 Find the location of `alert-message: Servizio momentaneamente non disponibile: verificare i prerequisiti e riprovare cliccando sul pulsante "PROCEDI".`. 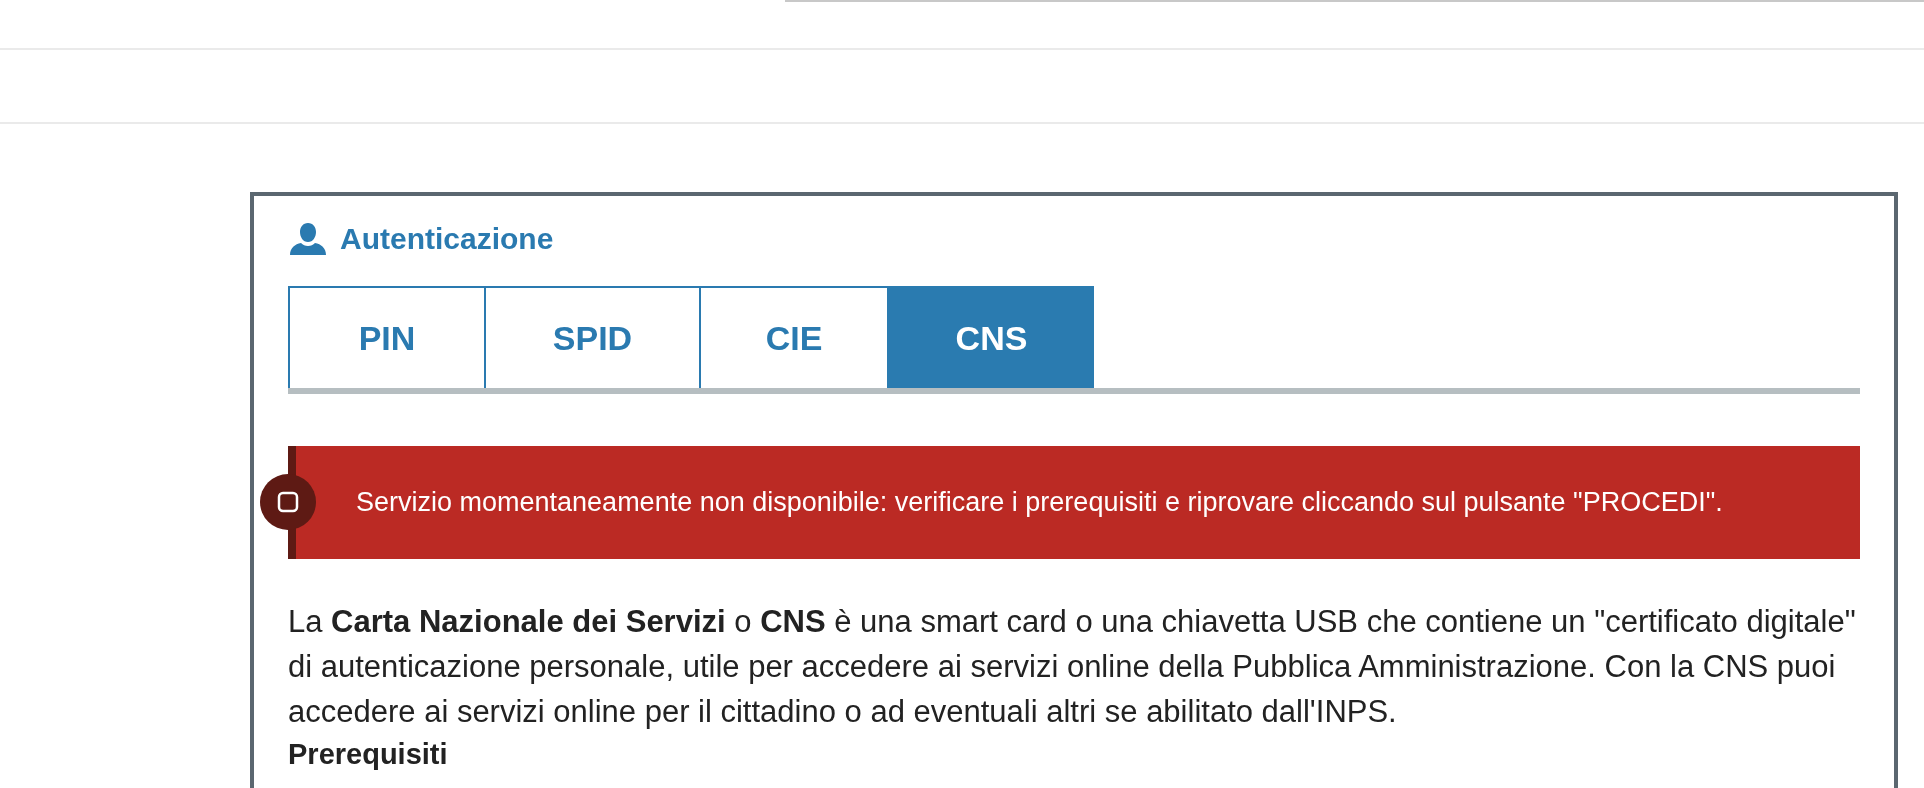

alert-message: Servizio momentaneamente non disponibile: verificare i prerequisiti e riprovare cliccando sul pulsante "PROCEDI". is located at coordinates (1039, 502).